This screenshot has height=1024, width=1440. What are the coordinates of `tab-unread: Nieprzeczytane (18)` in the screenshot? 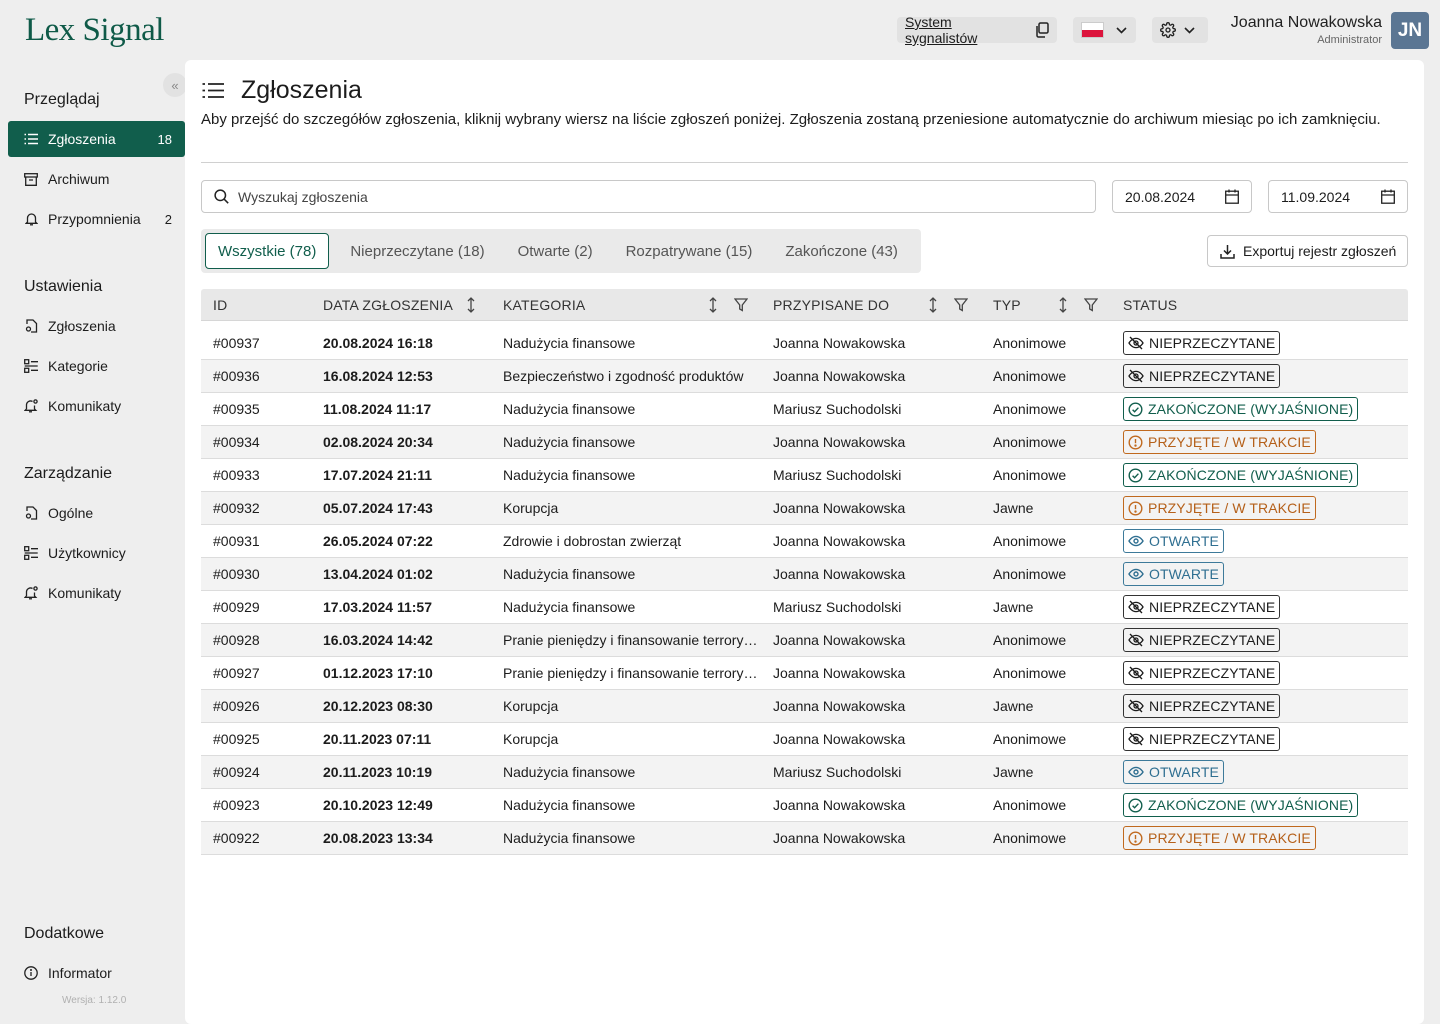 It's located at (417, 251).